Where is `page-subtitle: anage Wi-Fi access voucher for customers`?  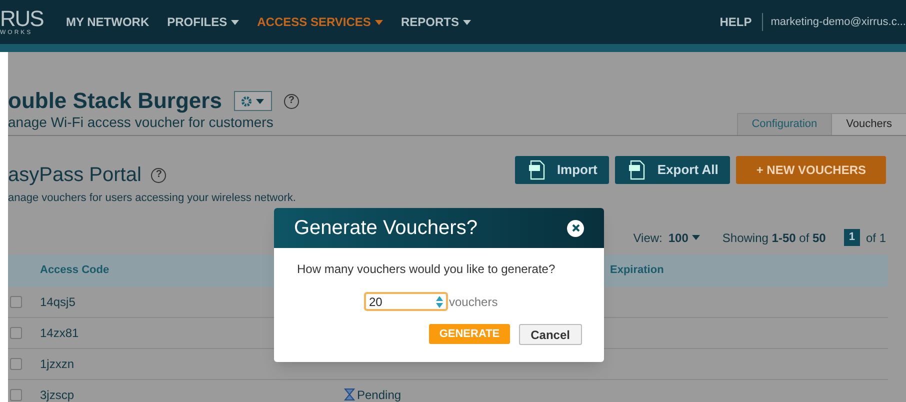 page-subtitle: anage Wi-Fi access voucher for customers is located at coordinates (141, 122).